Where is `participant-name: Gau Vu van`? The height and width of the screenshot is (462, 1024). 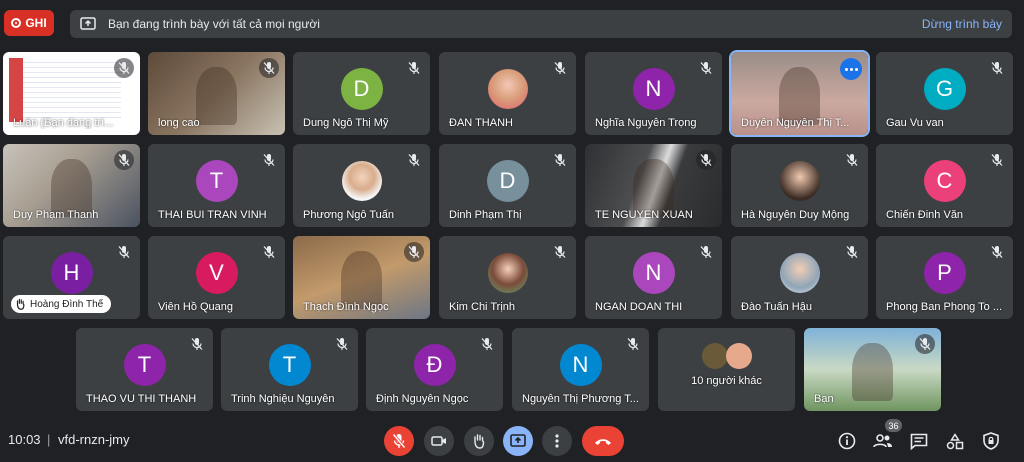 participant-name: Gau Vu van is located at coordinates (915, 123).